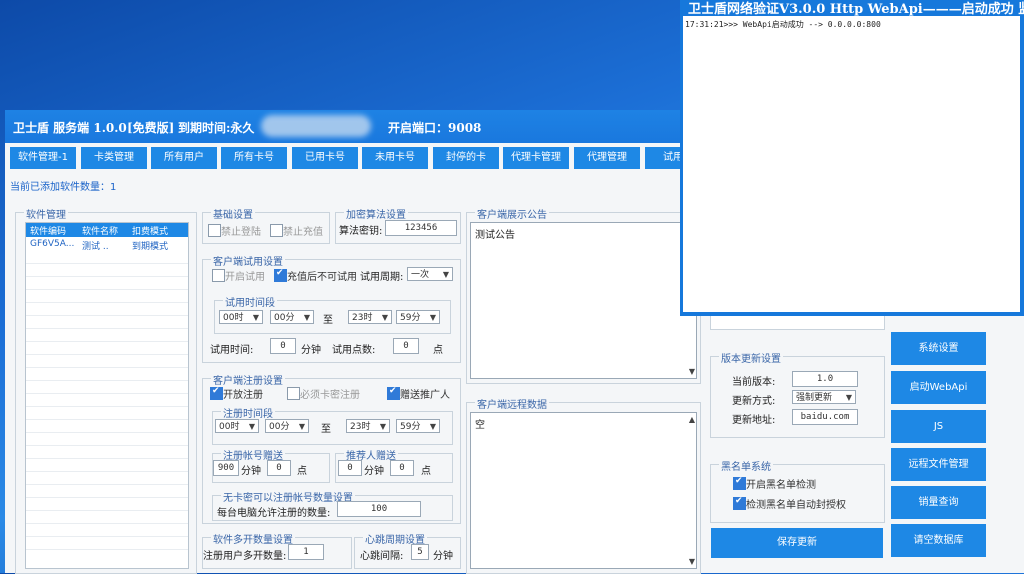  Describe the element at coordinates (466, 158) in the screenshot. I see `tab-banned-cards: 封停的卡` at that location.